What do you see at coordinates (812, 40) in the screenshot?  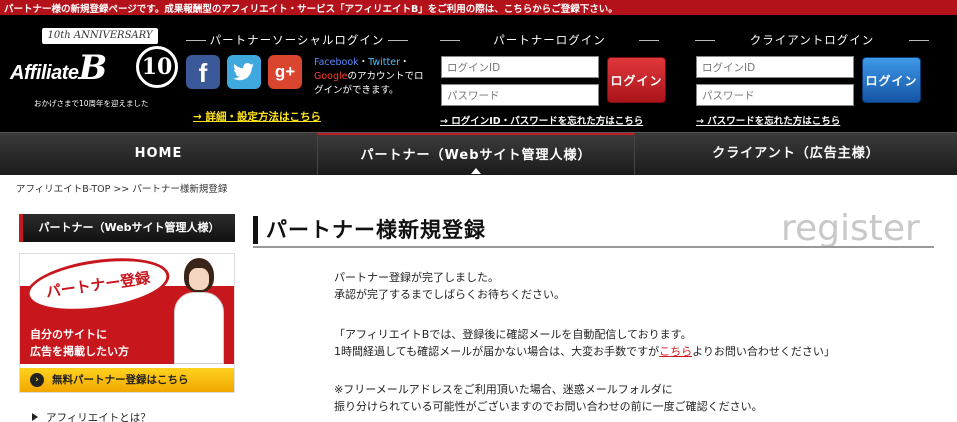 I see `client-login-title: クライアントログイン` at bounding box center [812, 40].